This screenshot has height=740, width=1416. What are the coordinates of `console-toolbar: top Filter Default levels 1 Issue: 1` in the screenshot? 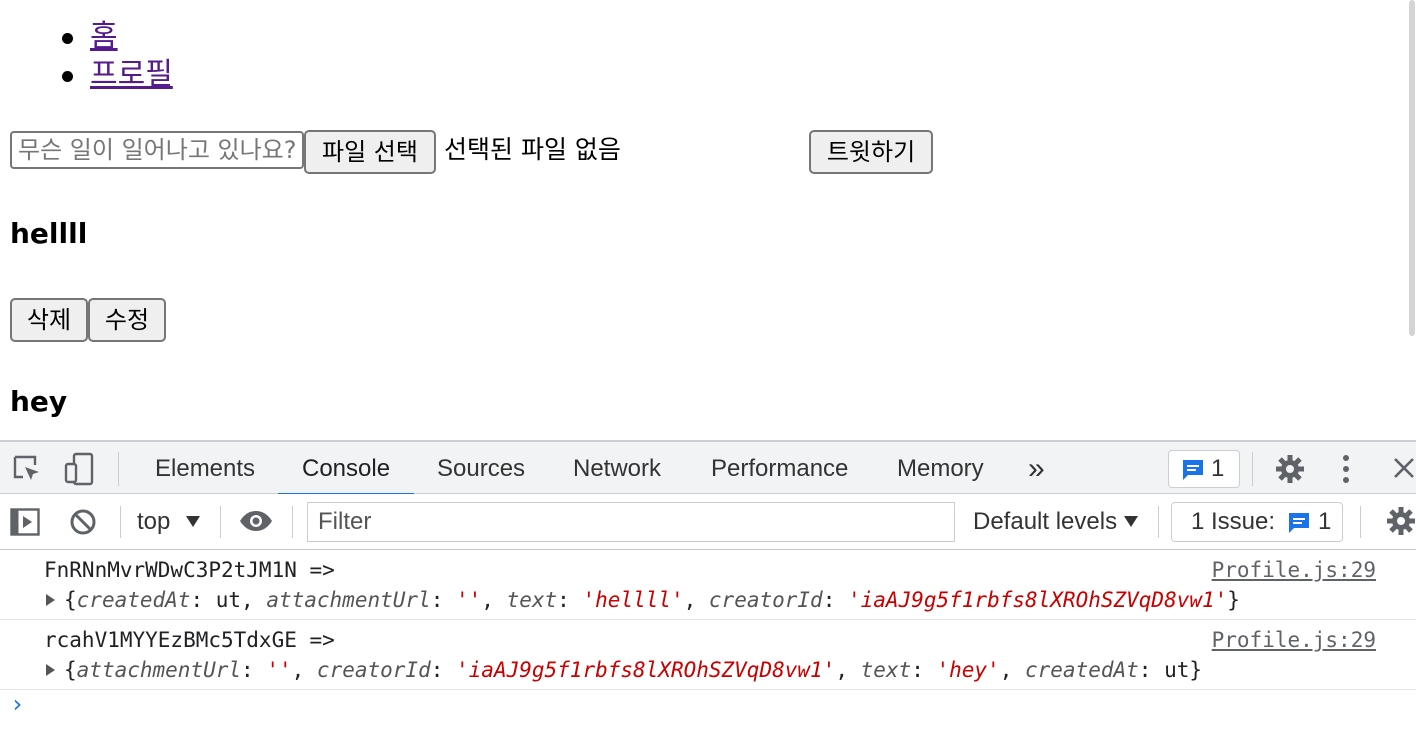 It's located at (708, 522).